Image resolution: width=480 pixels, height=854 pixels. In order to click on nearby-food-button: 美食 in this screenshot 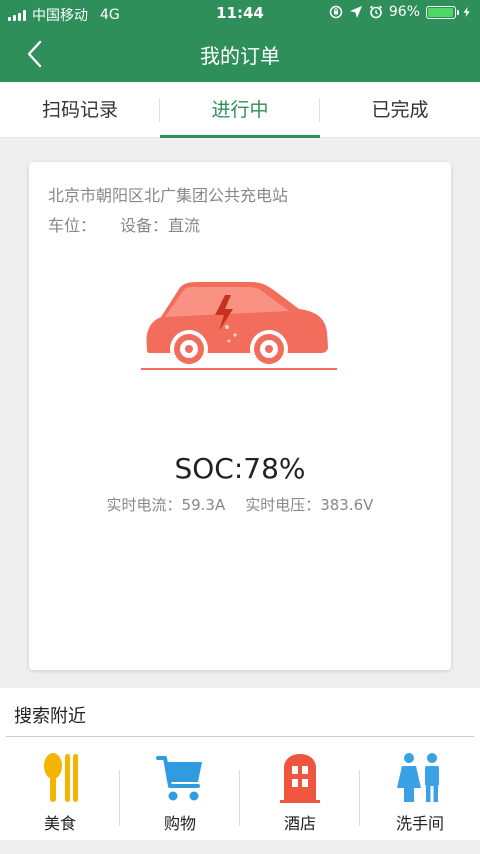, I will do `click(60, 791)`.